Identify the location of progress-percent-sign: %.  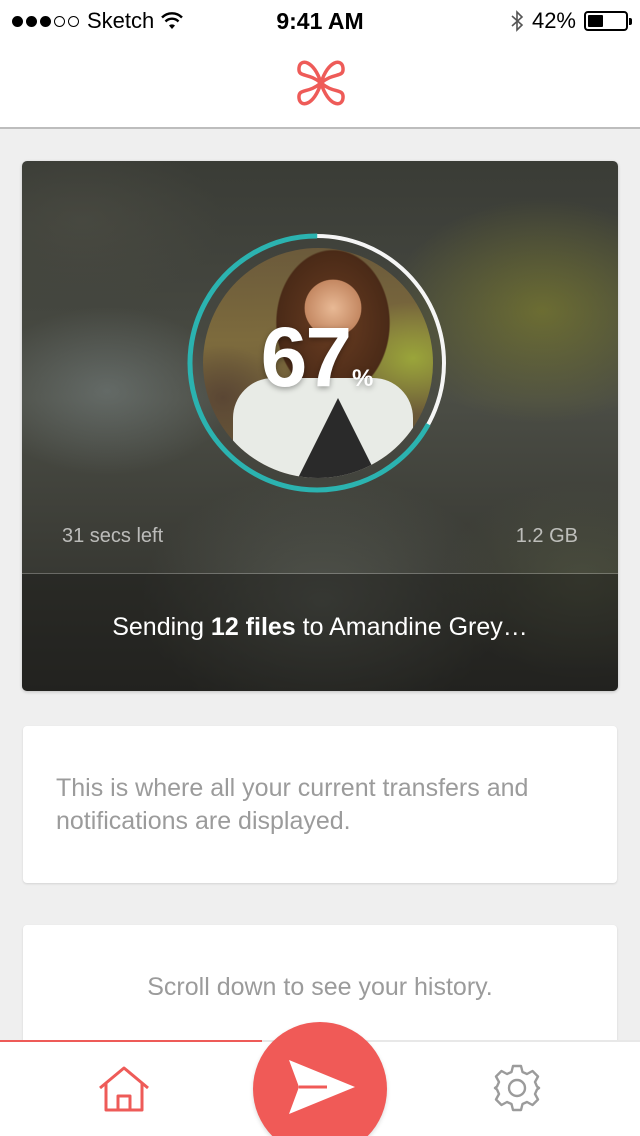
(363, 378).